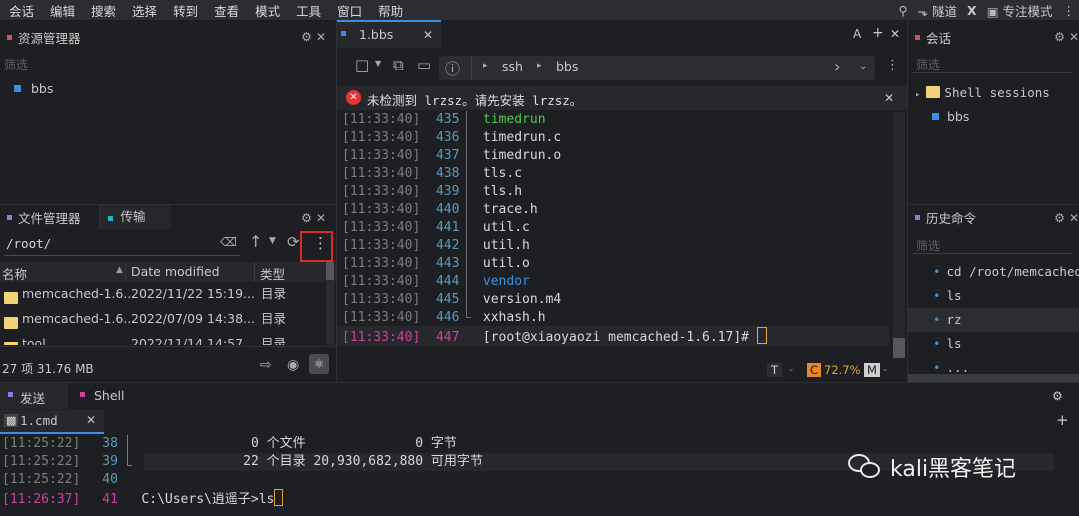 The image size is (1079, 516). Describe the element at coordinates (225, 10) in the screenshot. I see `menu-view: 查看` at that location.